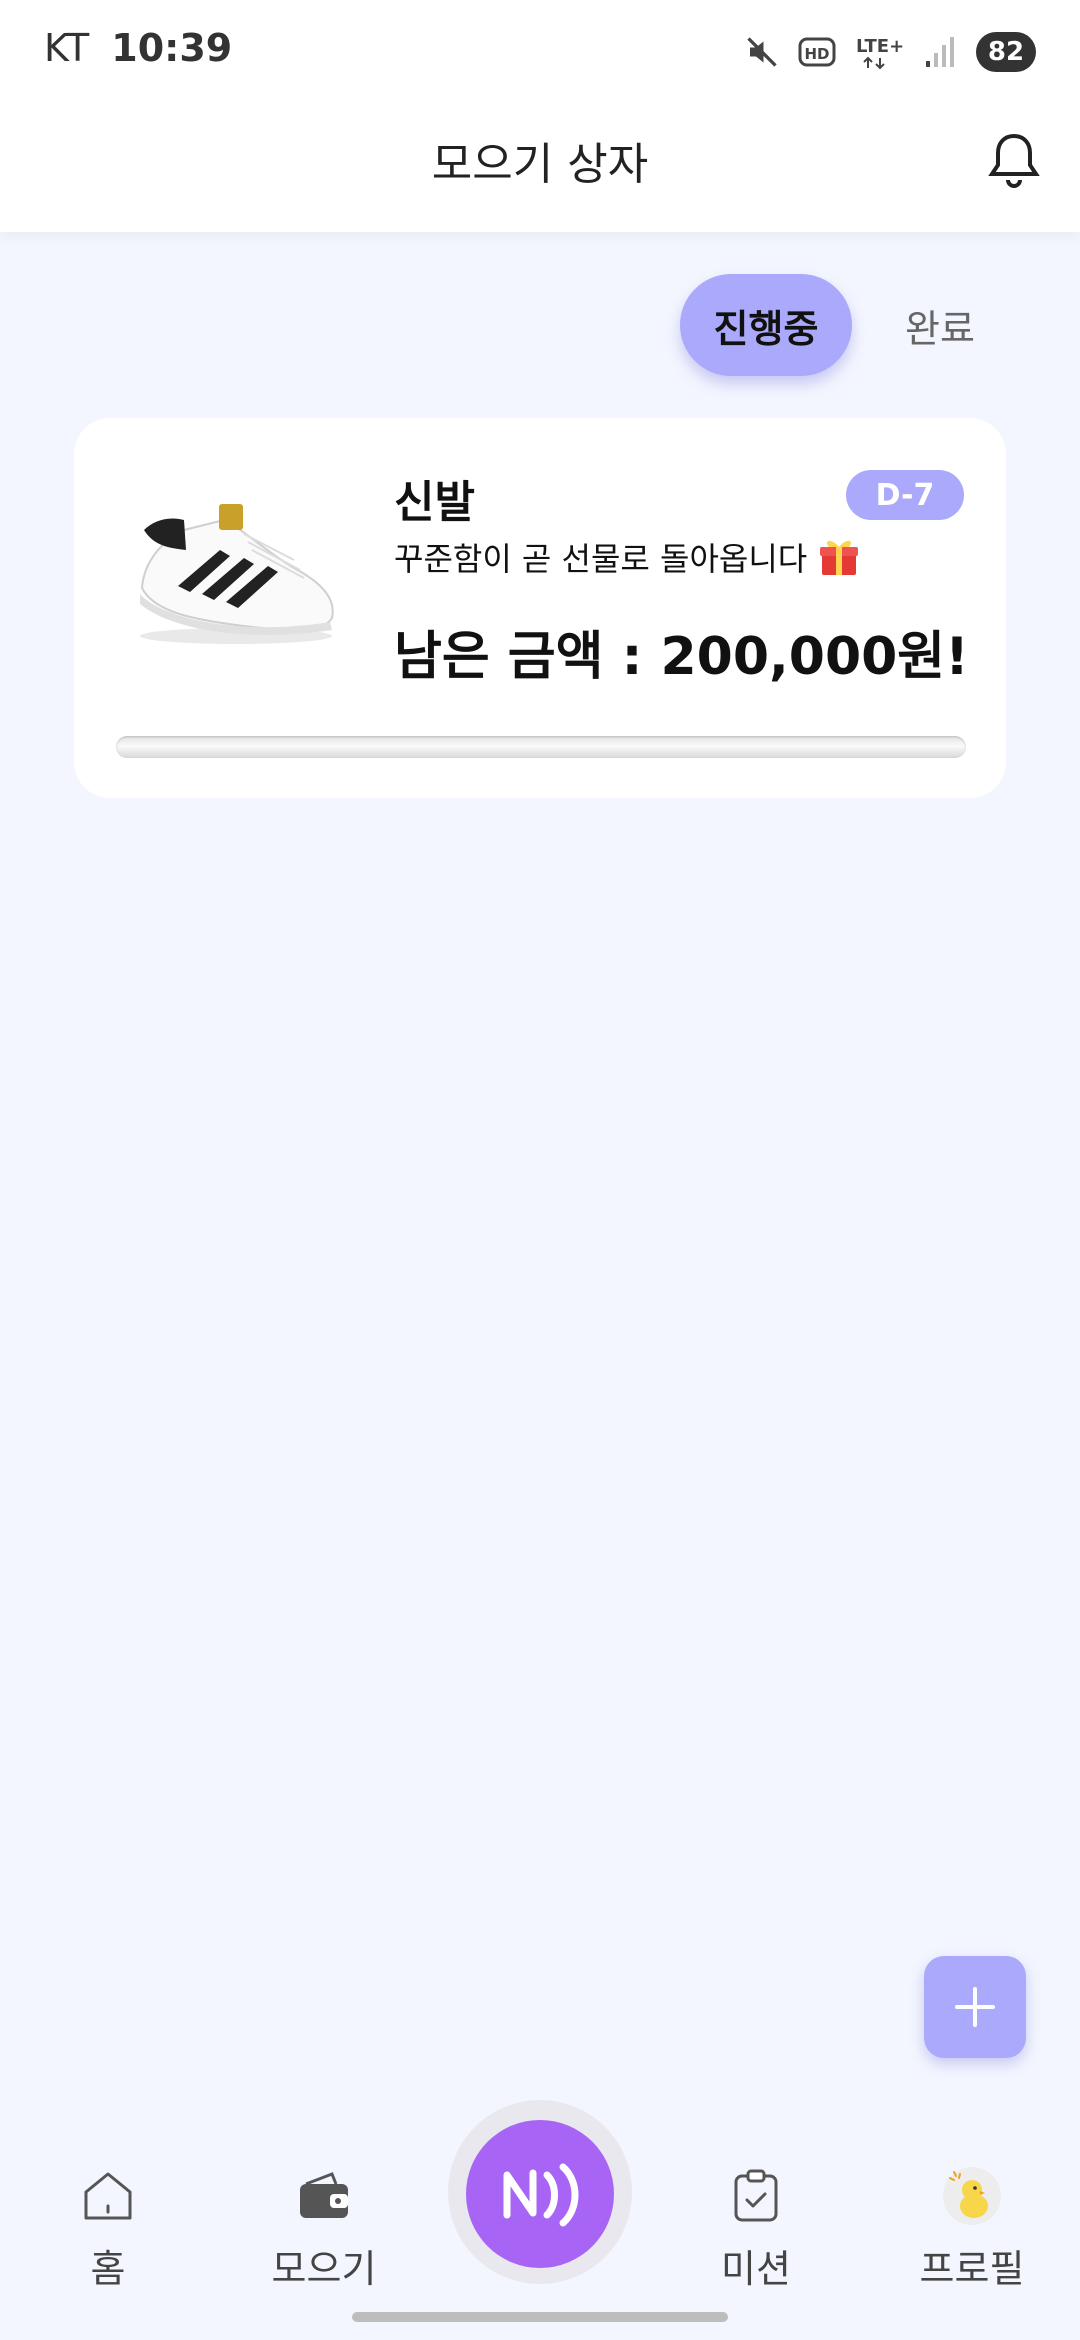 The height and width of the screenshot is (2340, 1080). What do you see at coordinates (905, 495) in the screenshot?
I see `dday-badge: D-7` at bounding box center [905, 495].